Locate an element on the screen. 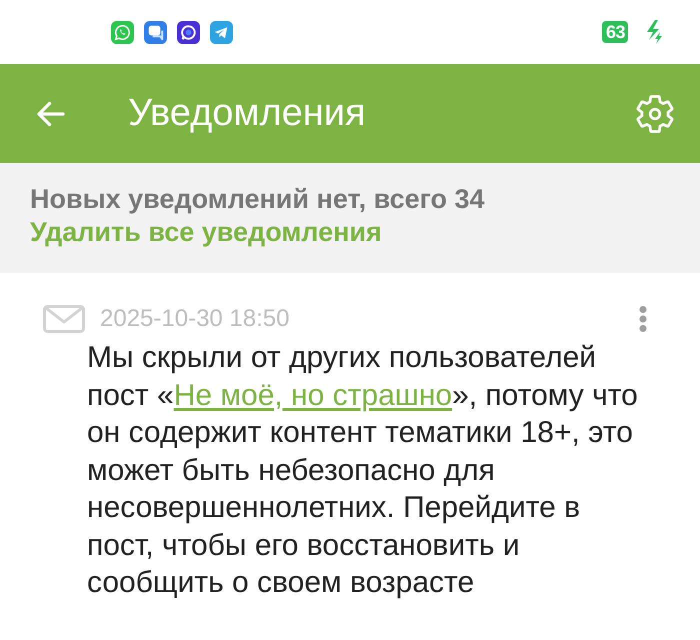 Image resolution: width=700 pixels, height=640 pixels. settings-icon is located at coordinates (655, 113).